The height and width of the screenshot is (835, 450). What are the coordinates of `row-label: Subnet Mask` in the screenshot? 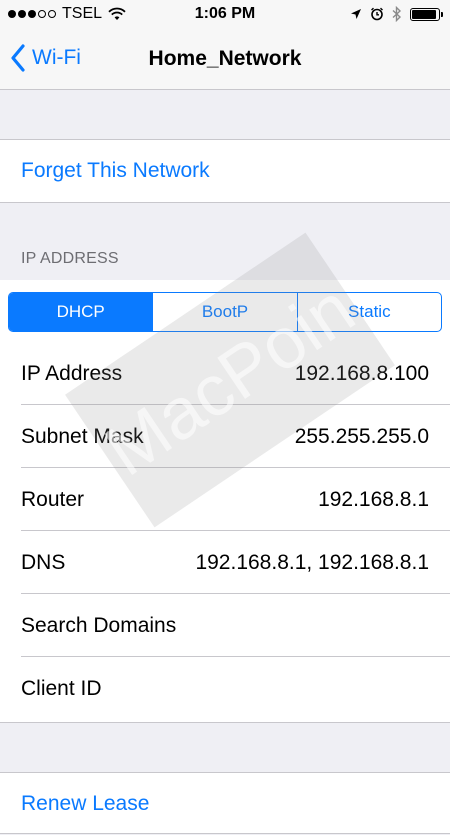 It's located at (82, 436).